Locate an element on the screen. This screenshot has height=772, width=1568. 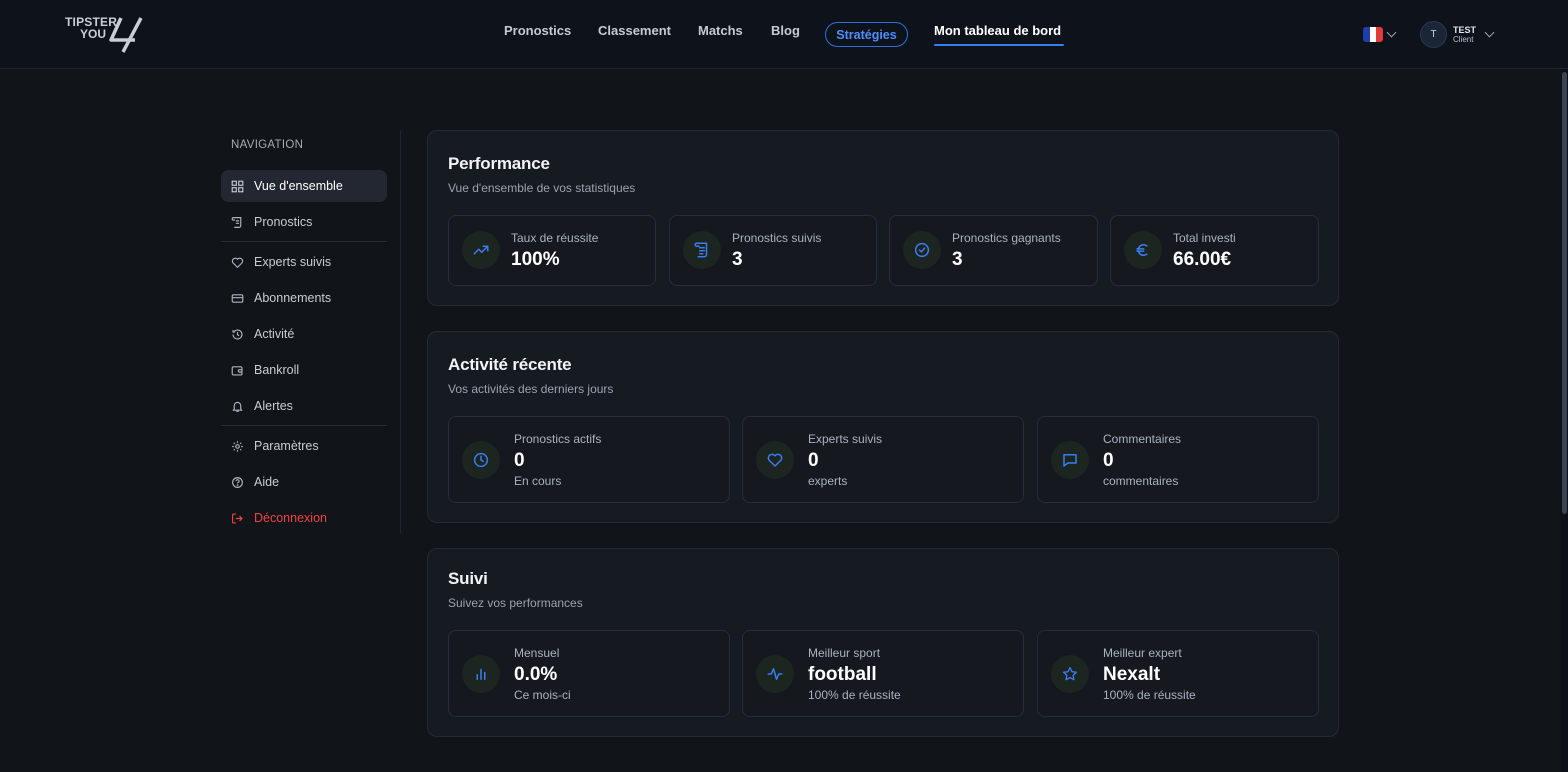
scrollbar-thumb is located at coordinates (1564, 293).